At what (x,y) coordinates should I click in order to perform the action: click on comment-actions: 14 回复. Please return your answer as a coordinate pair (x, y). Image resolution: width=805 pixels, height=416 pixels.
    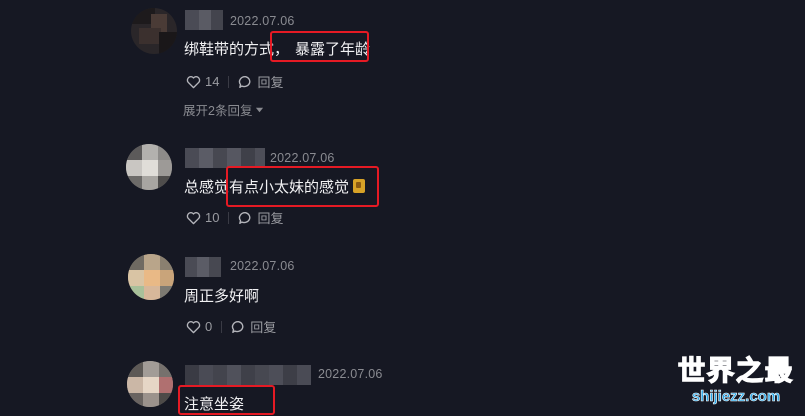
    Looking at the image, I should click on (234, 81).